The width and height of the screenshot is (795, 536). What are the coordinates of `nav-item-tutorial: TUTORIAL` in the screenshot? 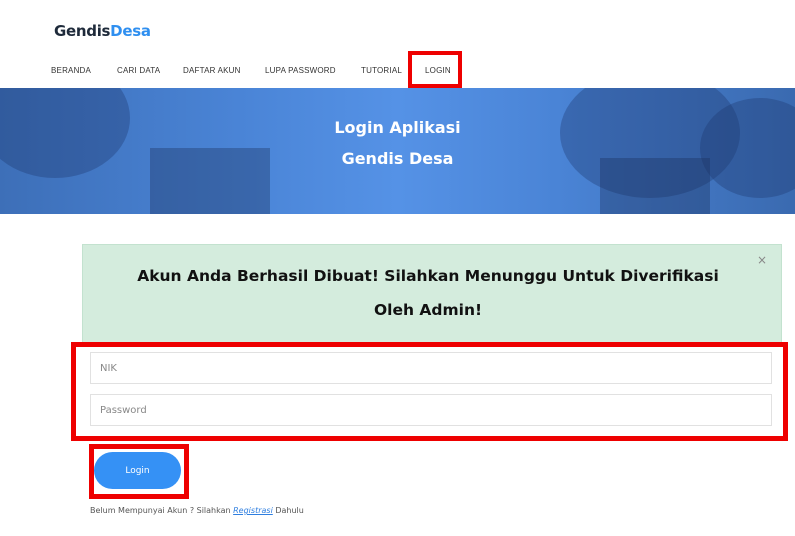 It's located at (381, 70).